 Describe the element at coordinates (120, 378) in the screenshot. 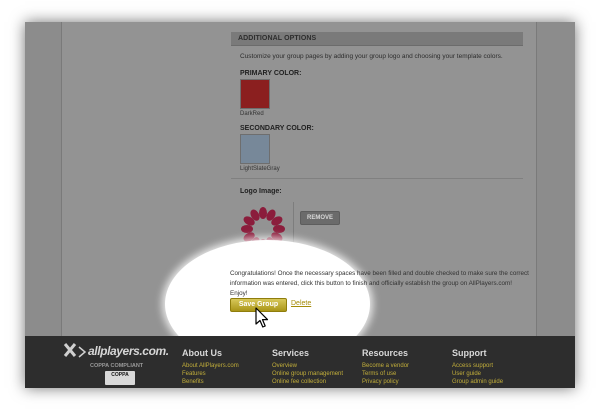

I see `coppa-badge: COPPA` at that location.